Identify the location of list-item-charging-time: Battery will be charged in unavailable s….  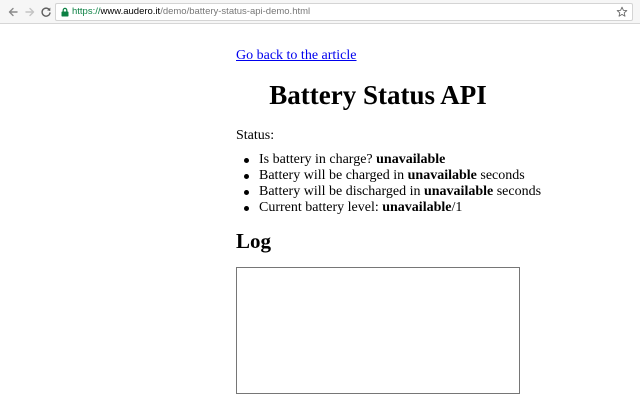
(386, 176).